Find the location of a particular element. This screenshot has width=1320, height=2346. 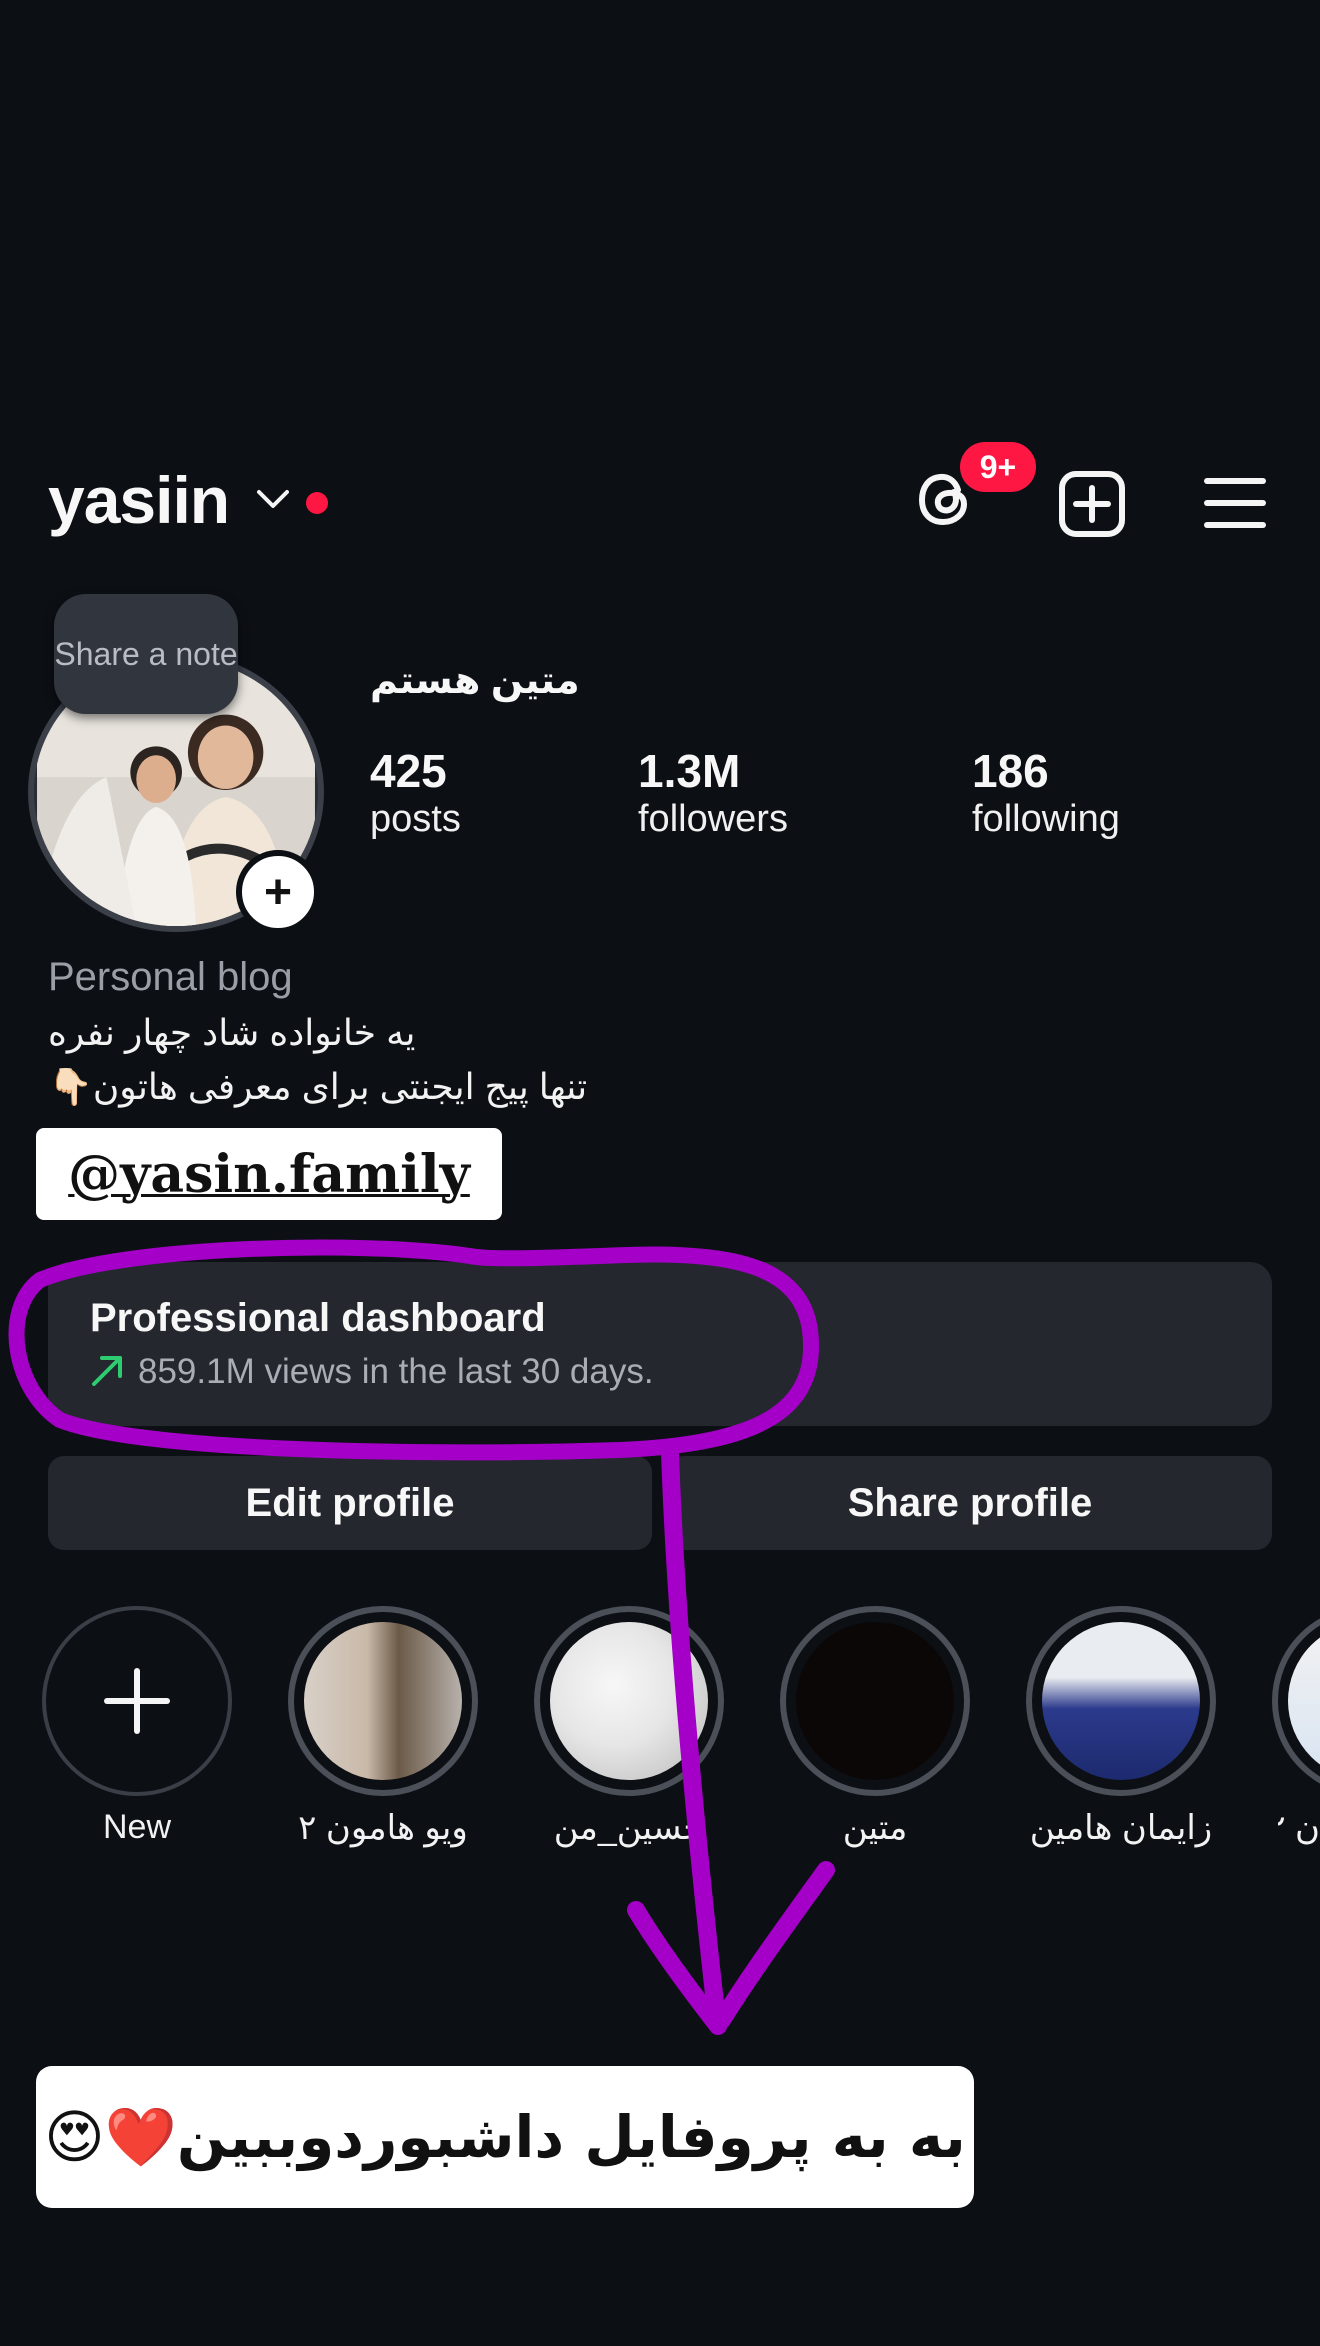

username-switcher: yasiin is located at coordinates (139, 500).